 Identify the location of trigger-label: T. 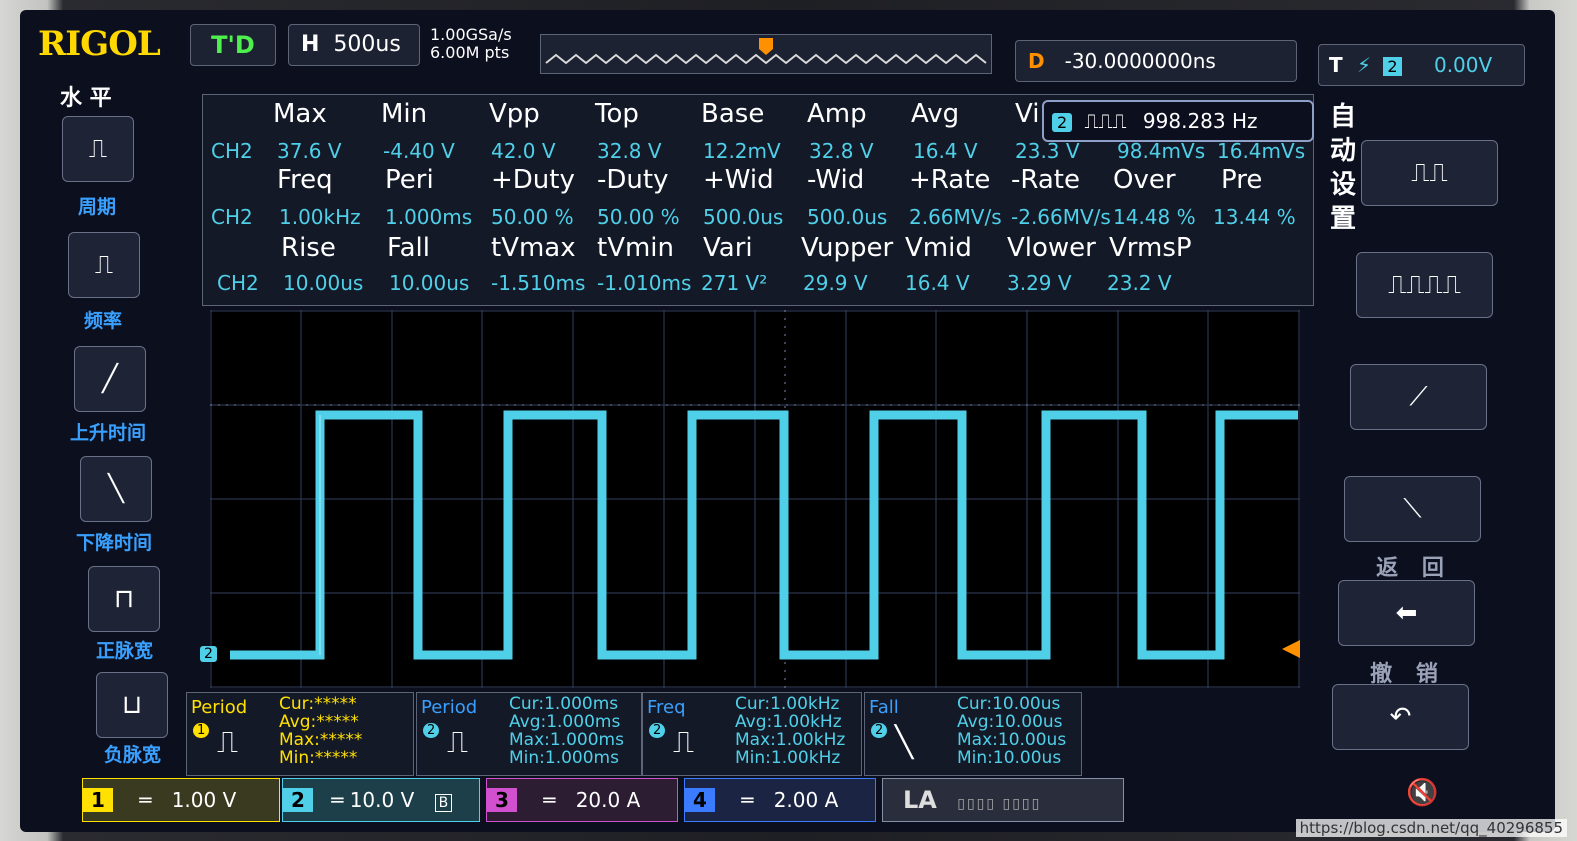
(1336, 65).